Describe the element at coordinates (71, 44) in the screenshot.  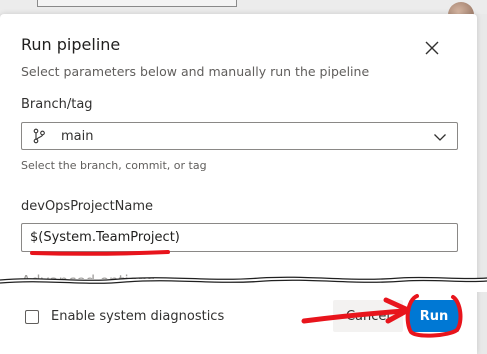
I see `dialog-title: Run pipeline` at that location.